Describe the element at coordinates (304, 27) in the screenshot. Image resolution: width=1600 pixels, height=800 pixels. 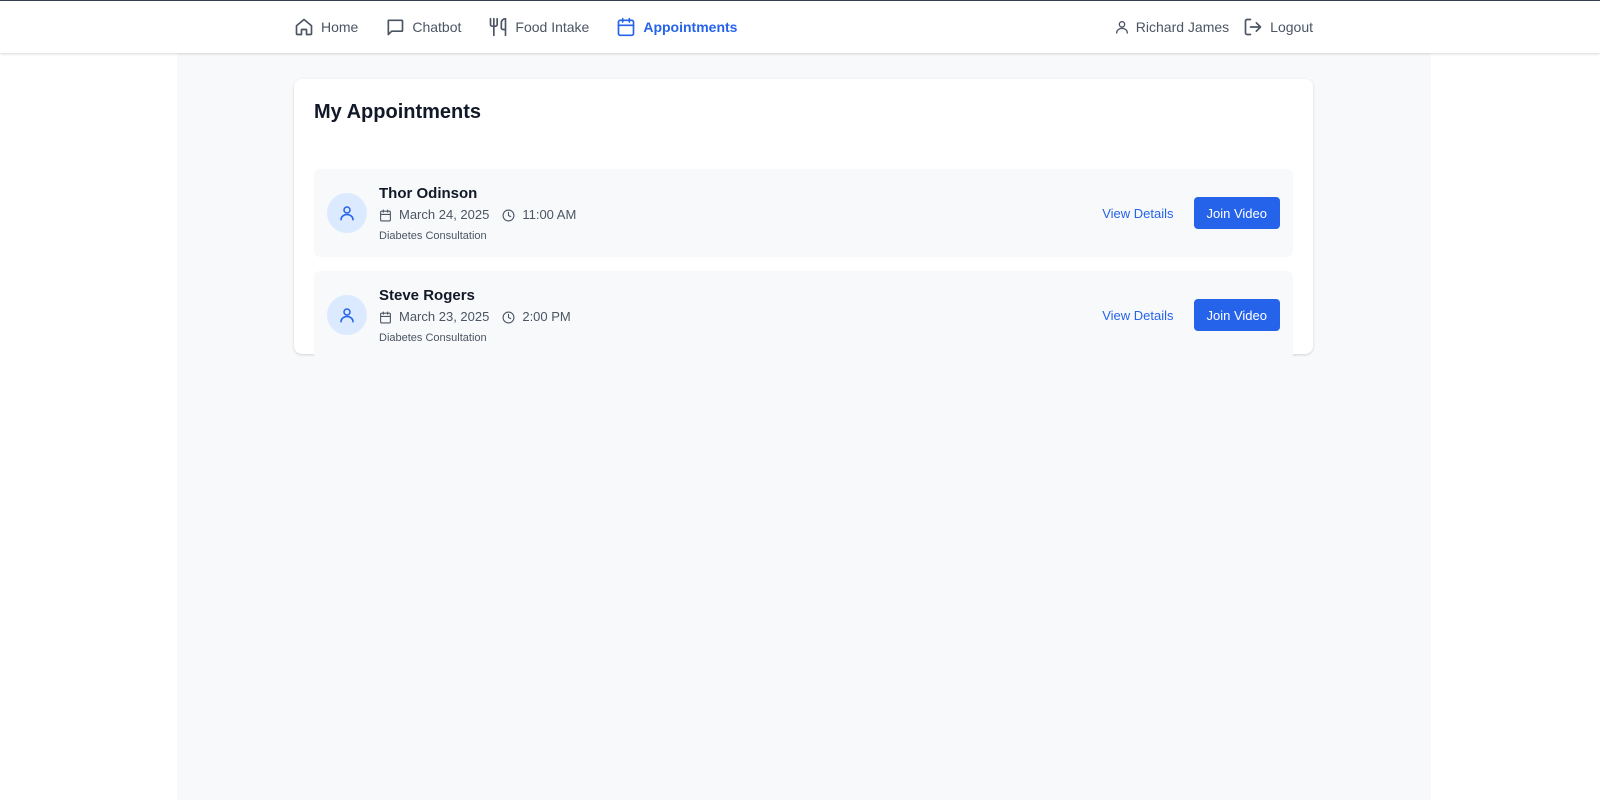
I see `home-icon` at that location.